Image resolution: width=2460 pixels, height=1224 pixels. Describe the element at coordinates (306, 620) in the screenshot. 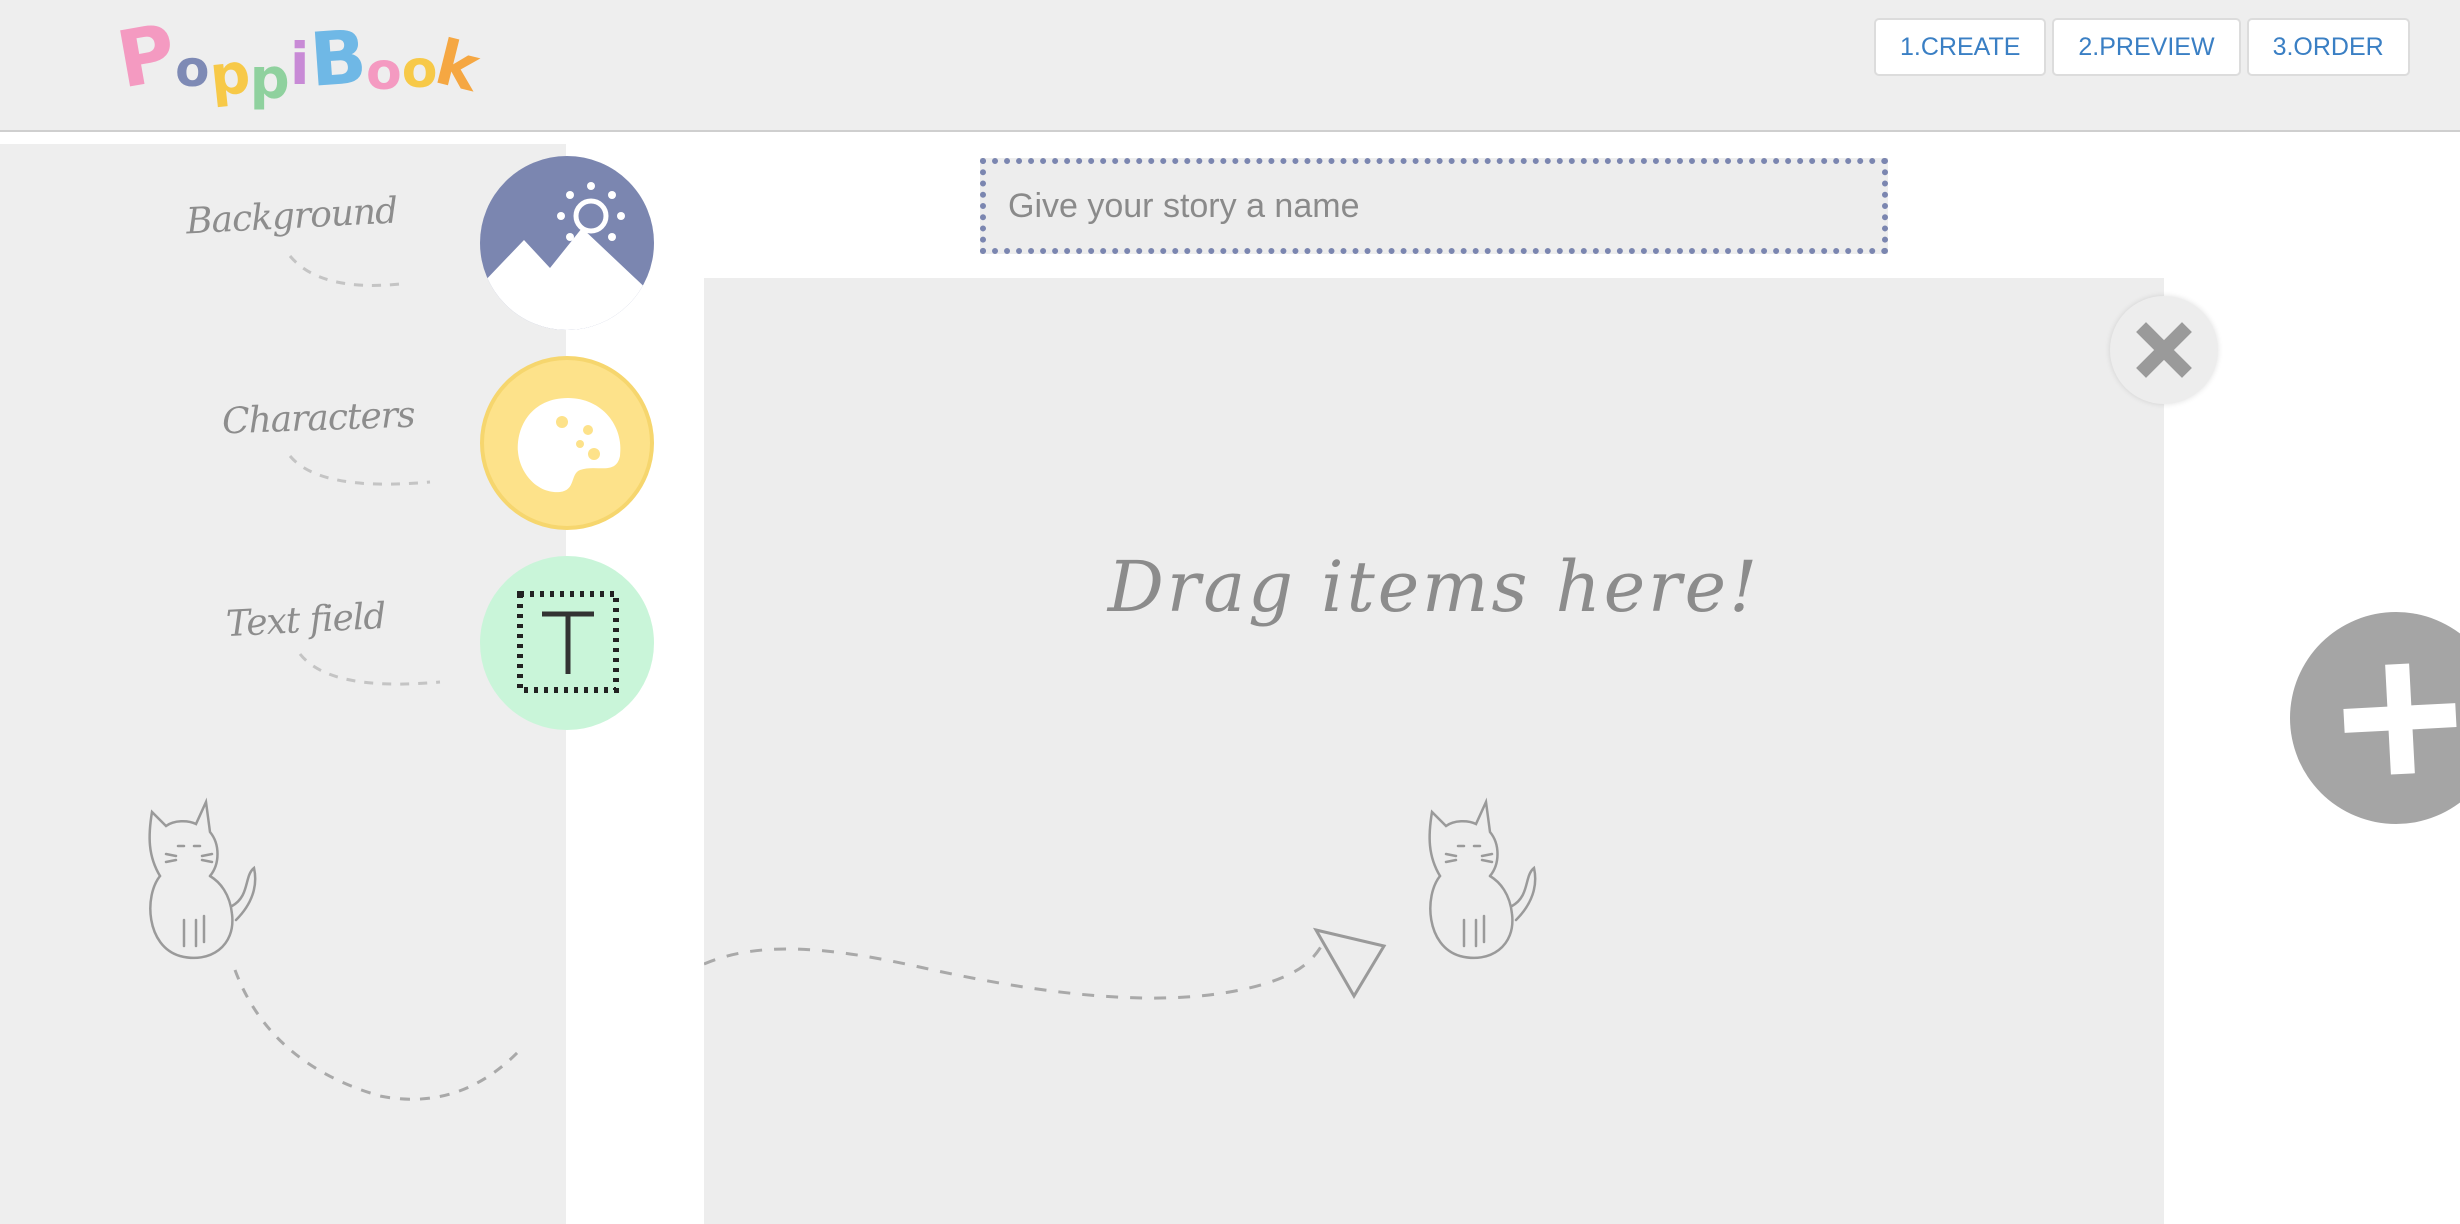

I see `text-field-tool-label: Text field` at that location.